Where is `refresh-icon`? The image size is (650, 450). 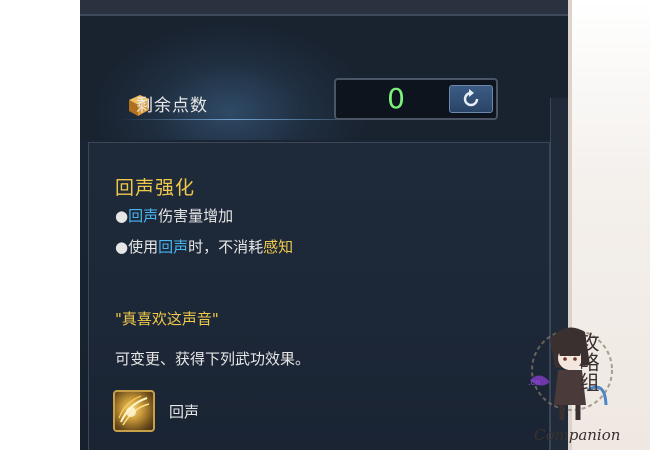 refresh-icon is located at coordinates (471, 98).